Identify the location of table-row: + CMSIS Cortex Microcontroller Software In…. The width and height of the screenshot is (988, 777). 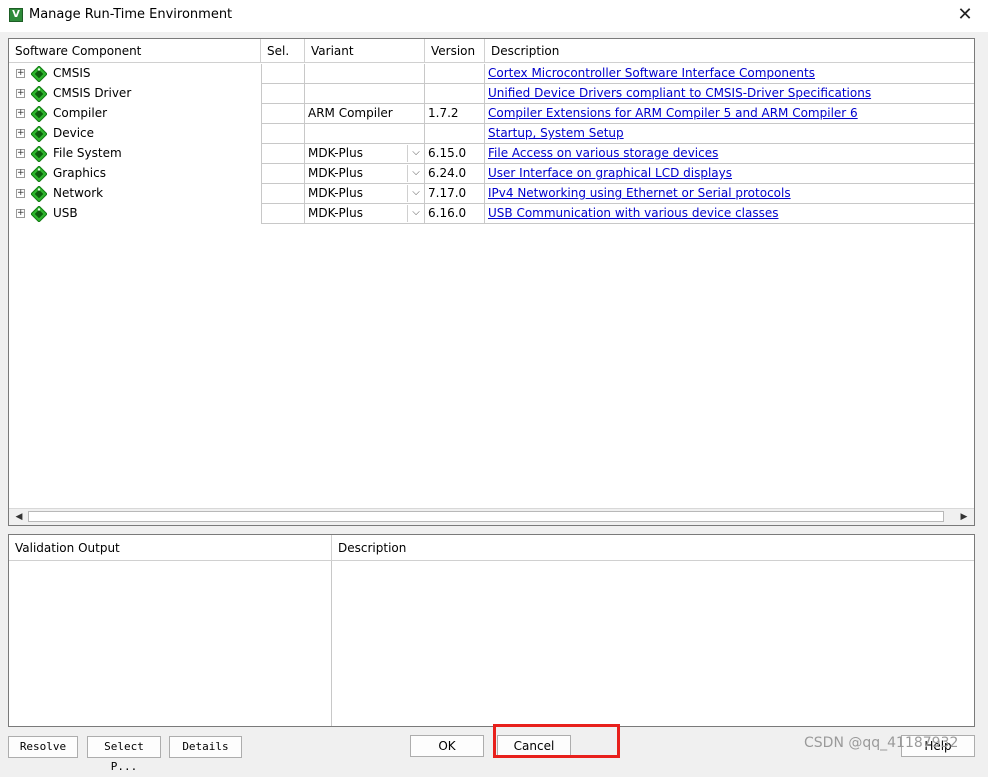
(491, 74).